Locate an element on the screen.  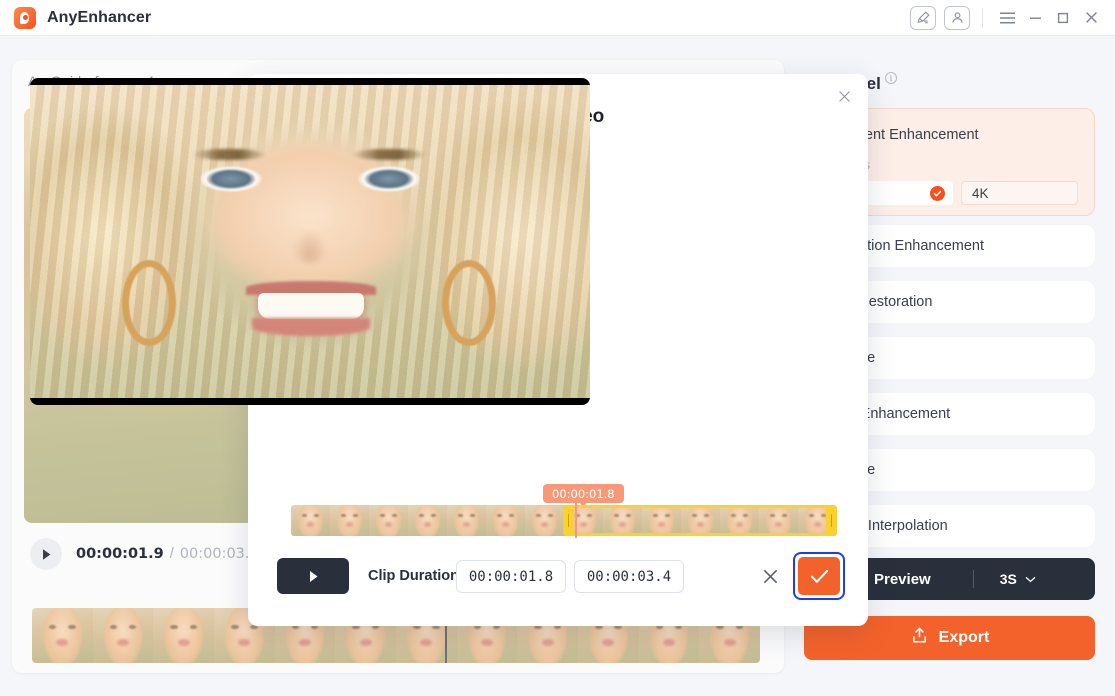
playback-controls: 00:00:01.9 / 00:00:03.4 is located at coordinates (144, 554).